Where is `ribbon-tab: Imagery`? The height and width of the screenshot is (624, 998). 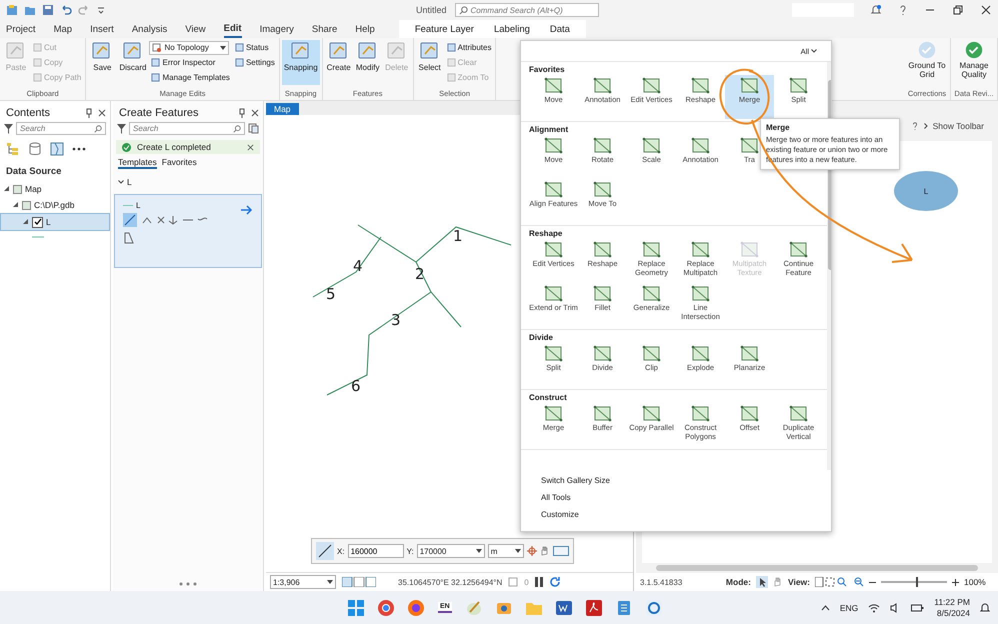
ribbon-tab: Imagery is located at coordinates (277, 29).